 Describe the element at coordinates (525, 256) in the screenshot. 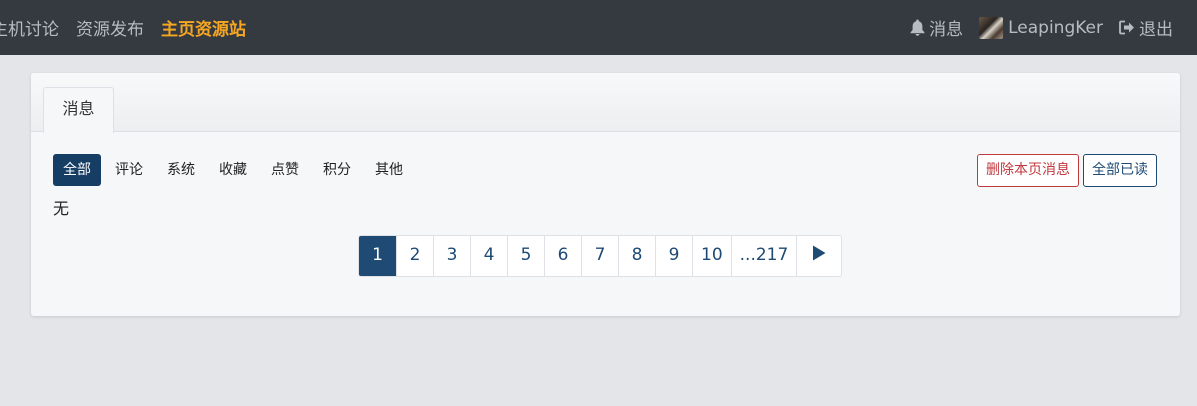

I see `page-5: 5` at that location.